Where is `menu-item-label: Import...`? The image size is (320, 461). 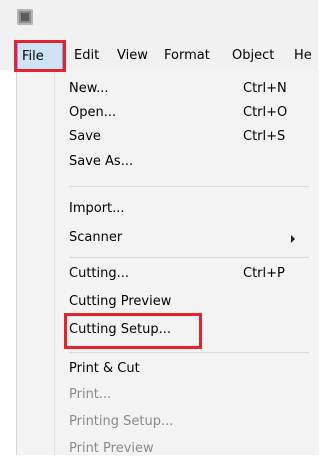 menu-item-label: Import... is located at coordinates (97, 208).